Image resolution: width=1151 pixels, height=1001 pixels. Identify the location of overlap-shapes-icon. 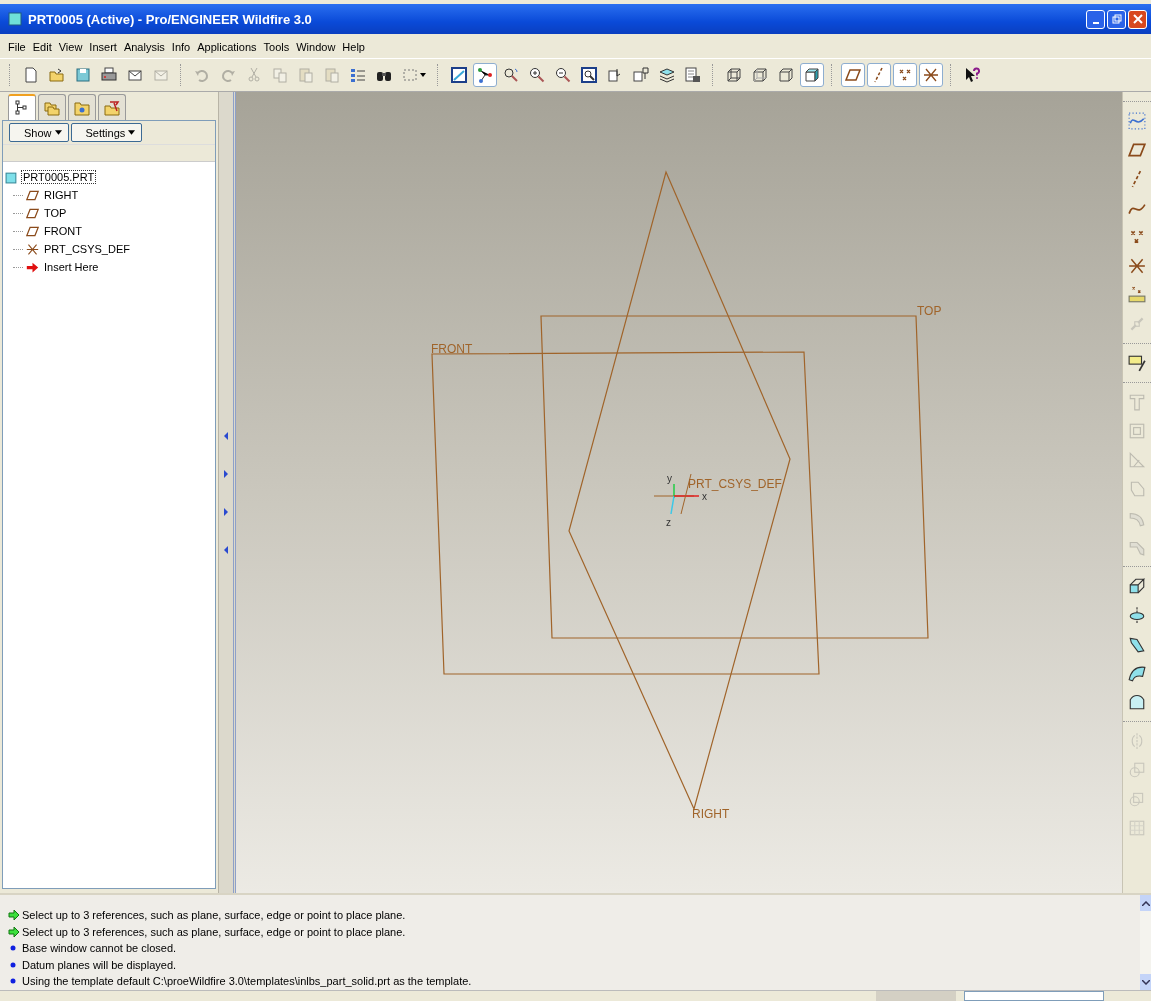
(1137, 799).